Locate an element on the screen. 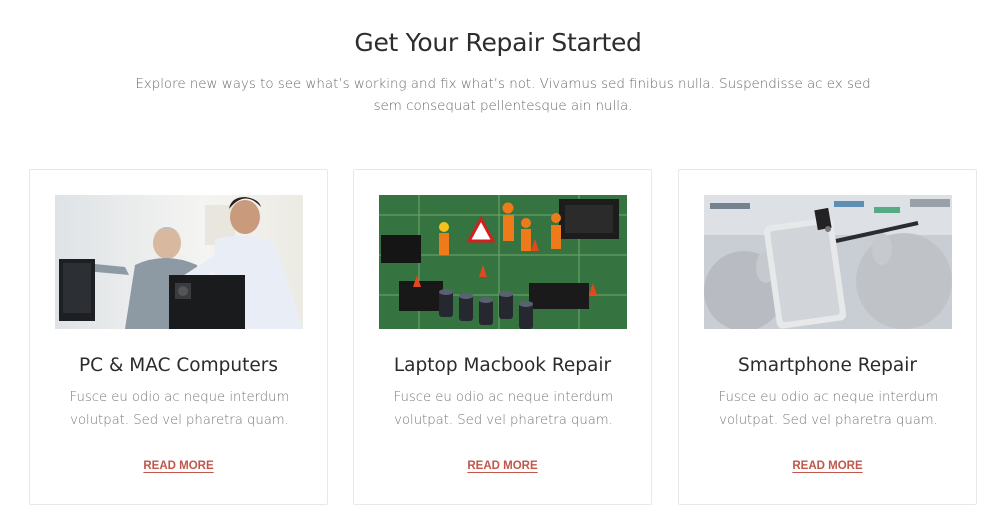 The image size is (996, 520). circuit-board-image is located at coordinates (503, 262).